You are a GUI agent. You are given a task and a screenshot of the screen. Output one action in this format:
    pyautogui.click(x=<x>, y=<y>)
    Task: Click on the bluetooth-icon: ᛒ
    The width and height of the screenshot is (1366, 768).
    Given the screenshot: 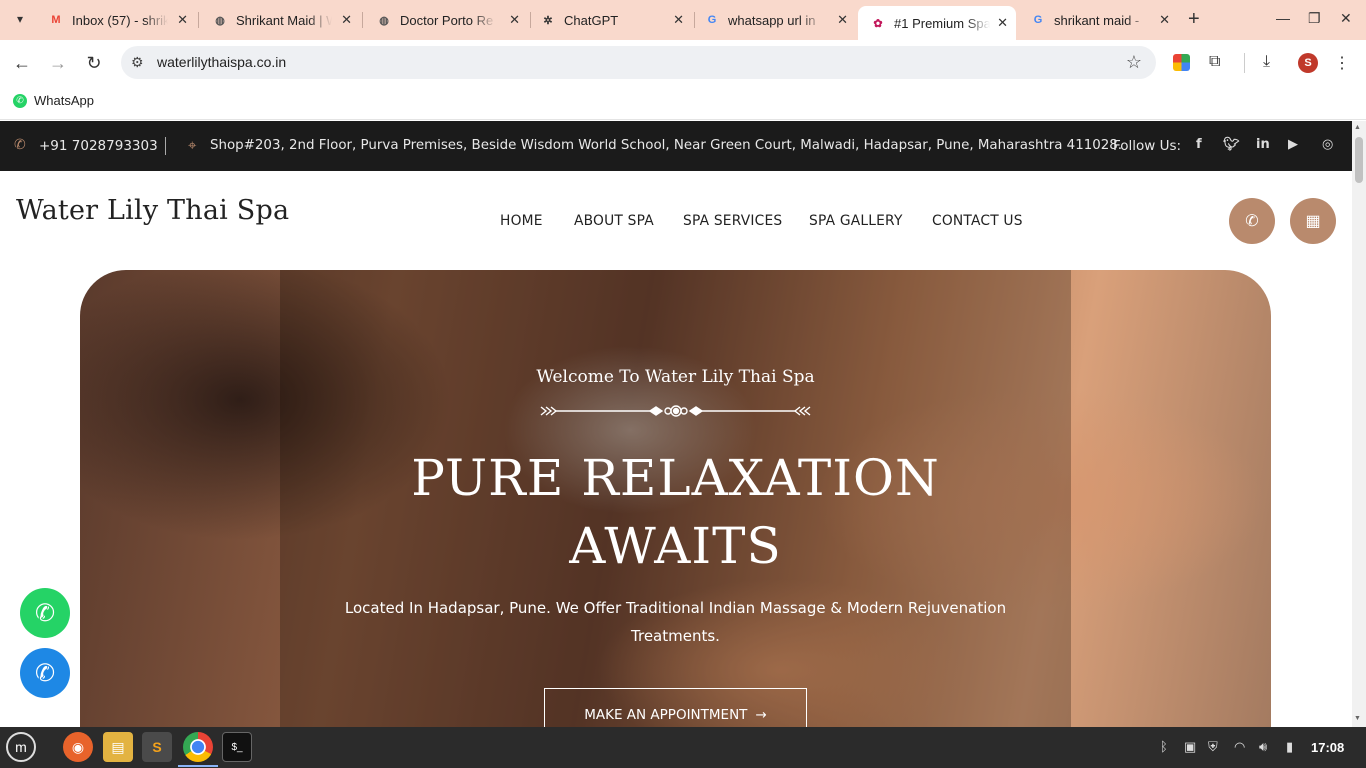 What is the action you would take?
    pyautogui.click(x=1164, y=746)
    